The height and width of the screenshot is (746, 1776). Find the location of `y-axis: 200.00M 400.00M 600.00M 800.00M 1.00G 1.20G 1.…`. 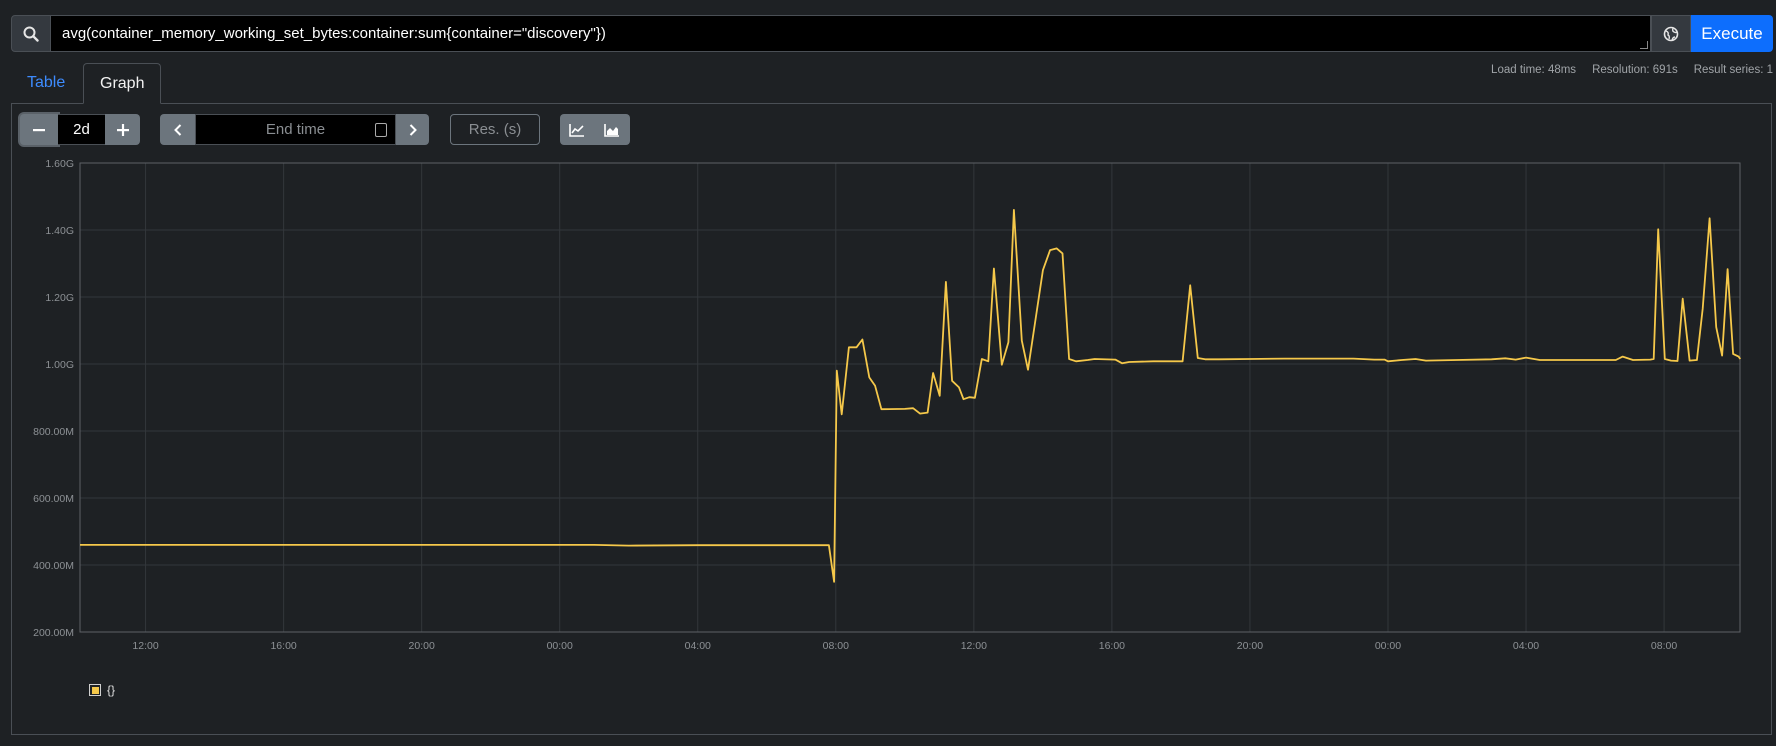

y-axis: 200.00M 400.00M 600.00M 800.00M 1.00G 1.20G 1.… is located at coordinates (53, 398).